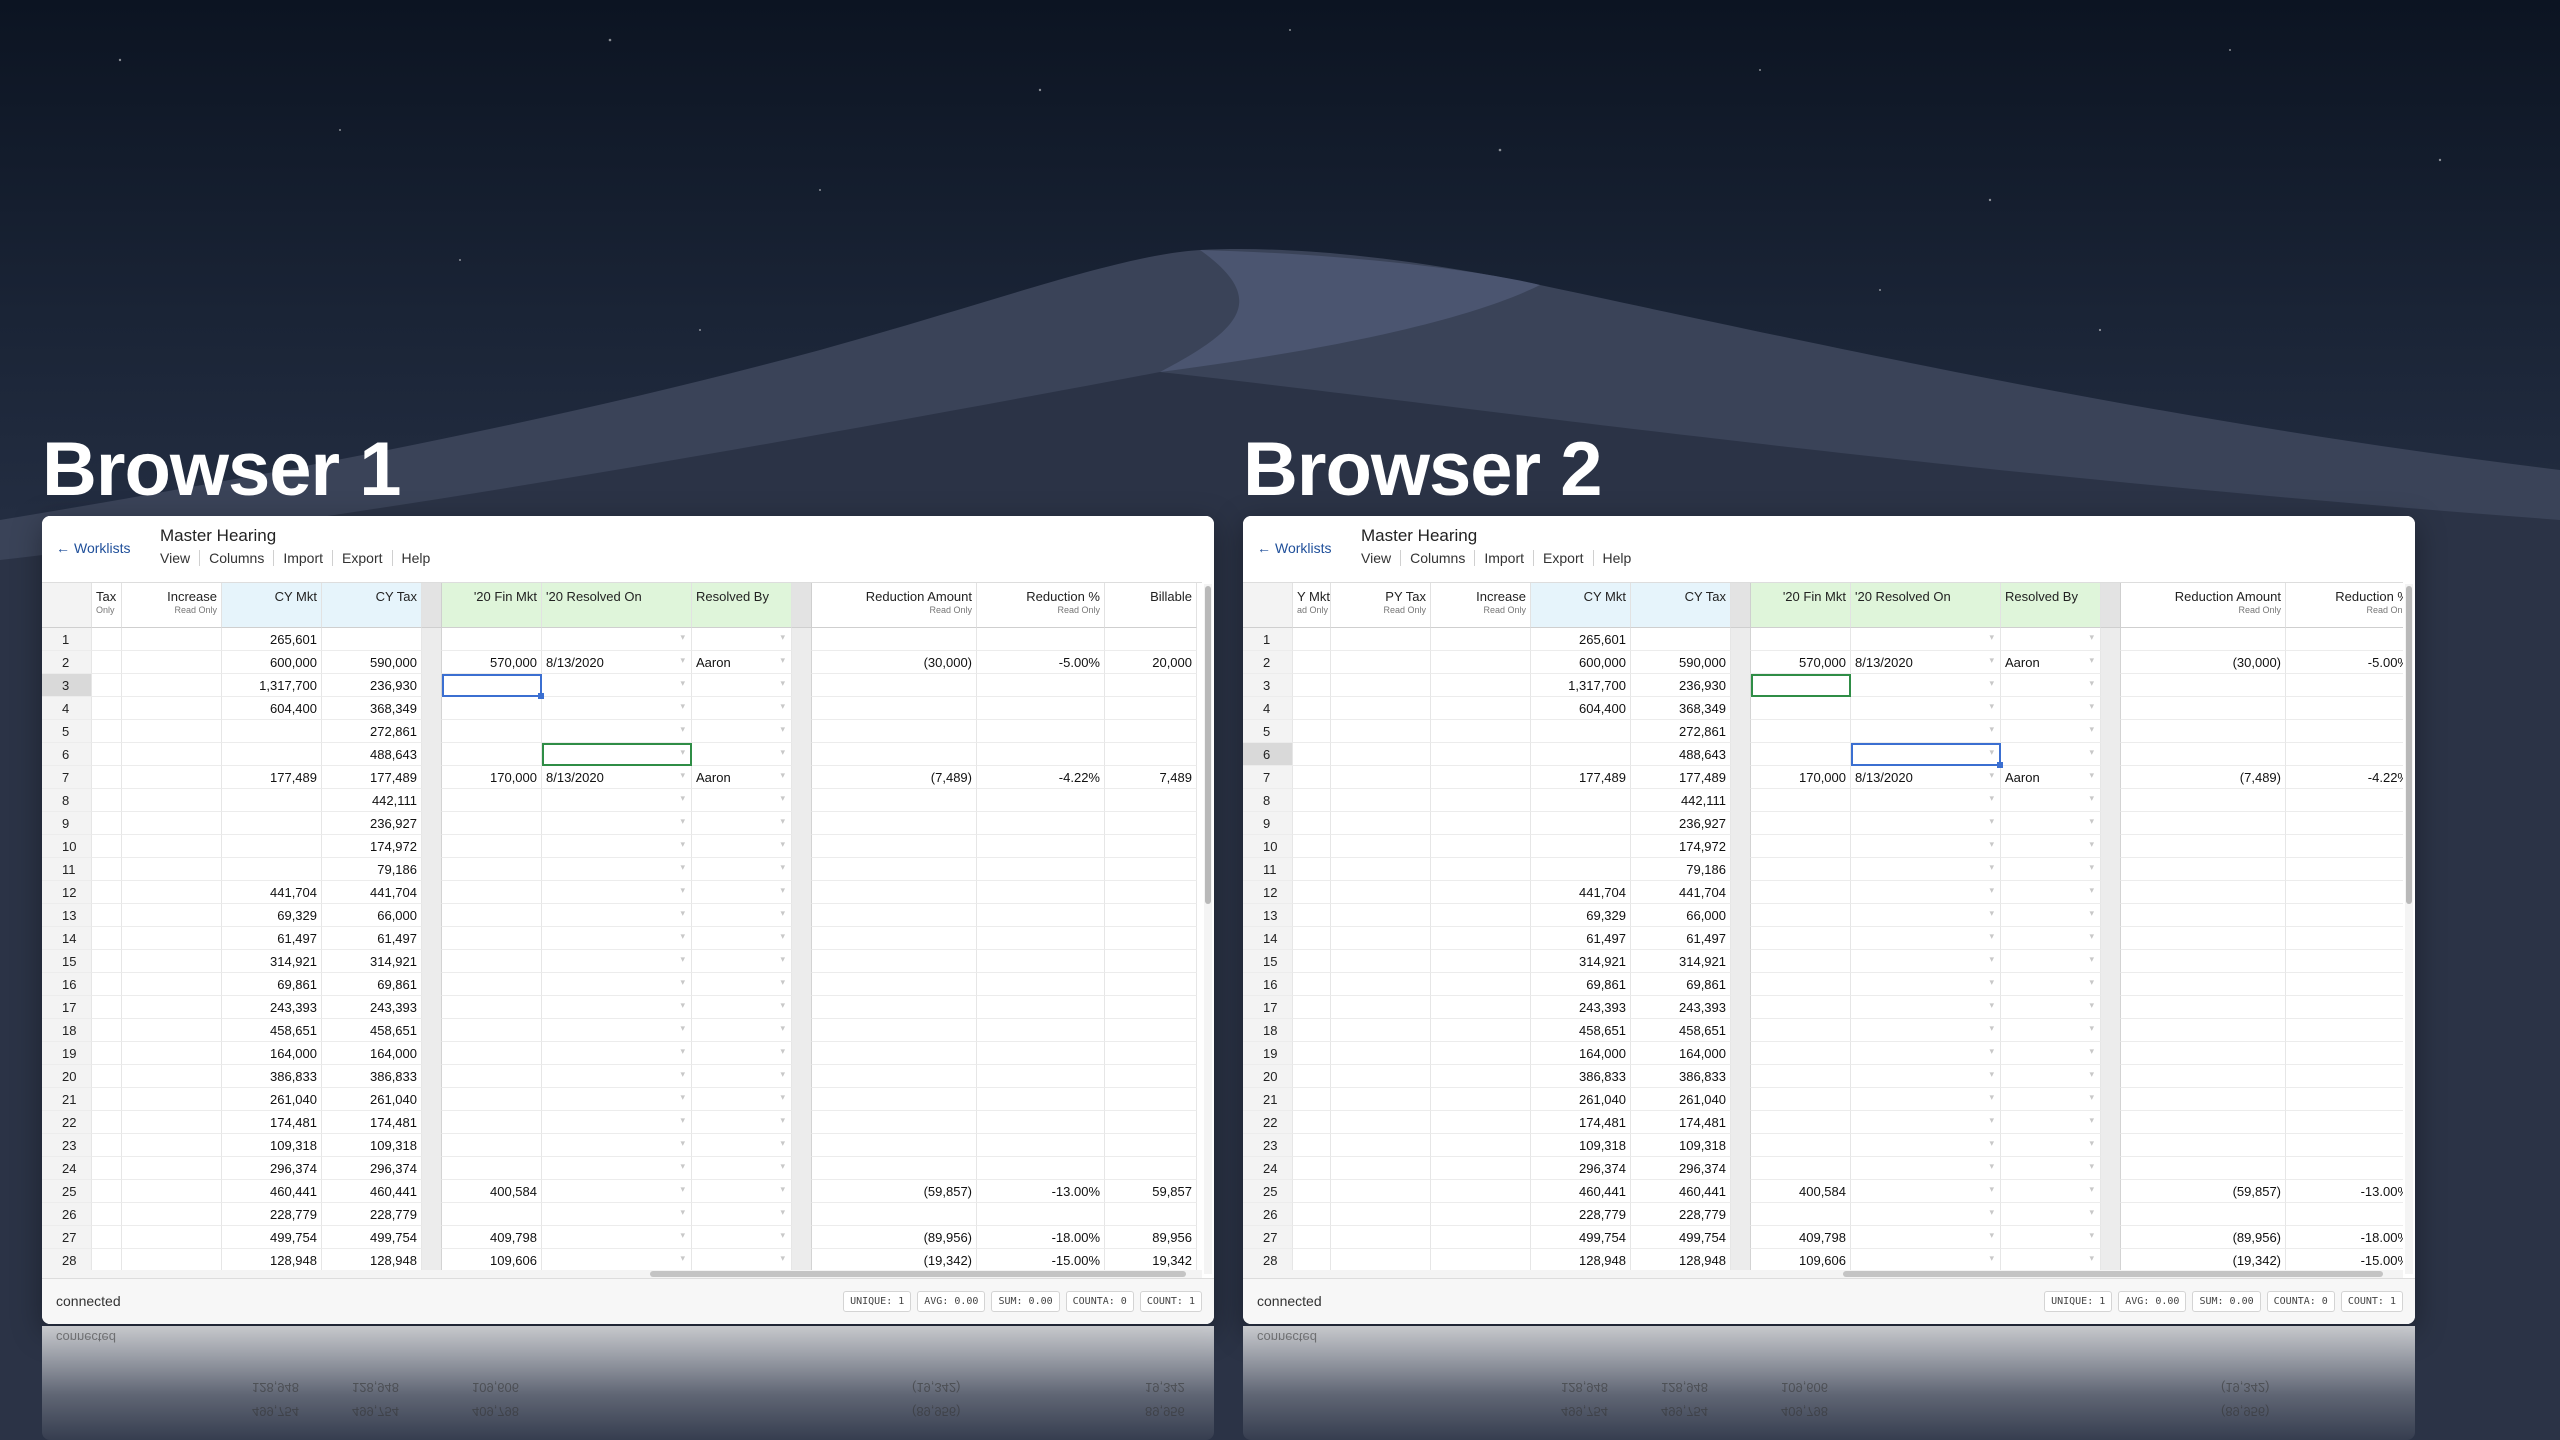 The height and width of the screenshot is (1440, 2560). Describe the element at coordinates (2203, 1260) in the screenshot. I see `cell-red-amt: (19,342)` at that location.